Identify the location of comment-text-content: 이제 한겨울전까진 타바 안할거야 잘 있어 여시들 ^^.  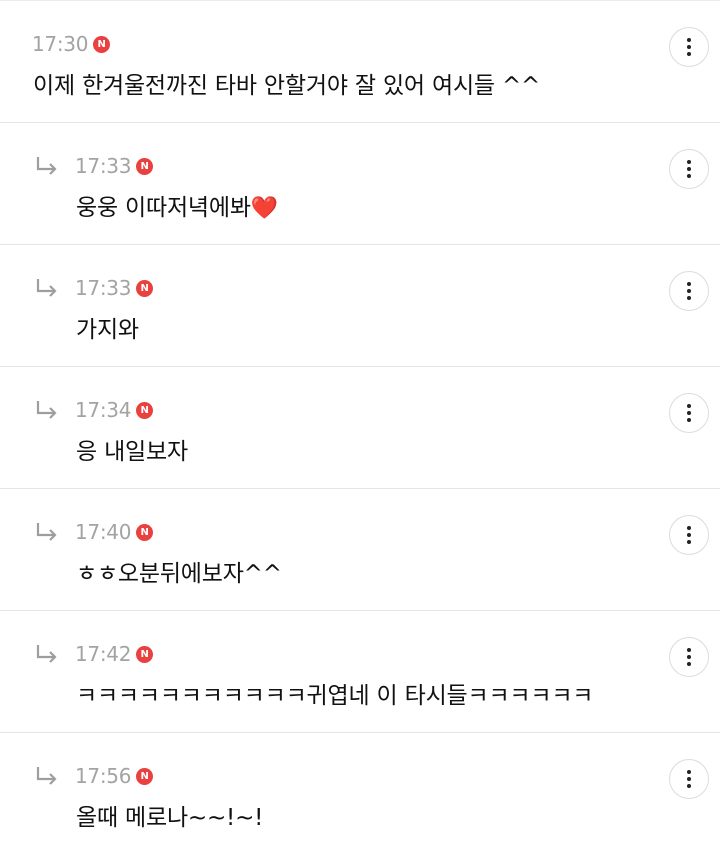
(287, 86).